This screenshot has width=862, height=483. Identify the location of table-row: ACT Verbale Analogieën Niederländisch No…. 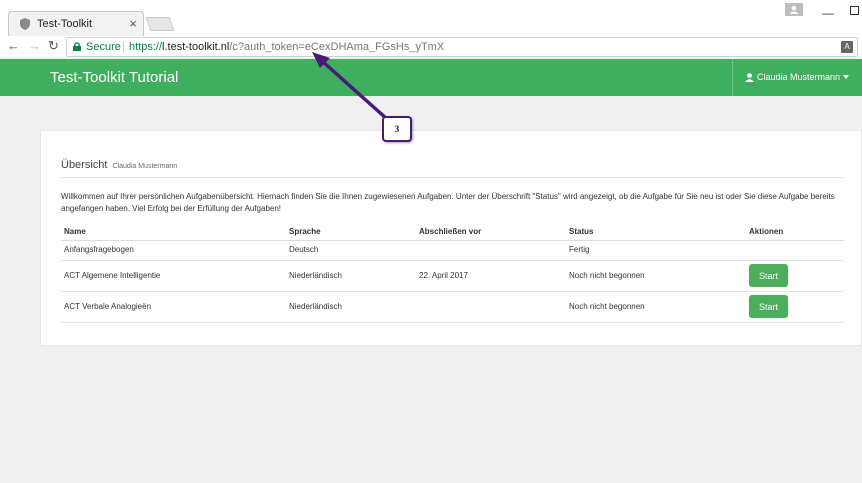
(452, 307).